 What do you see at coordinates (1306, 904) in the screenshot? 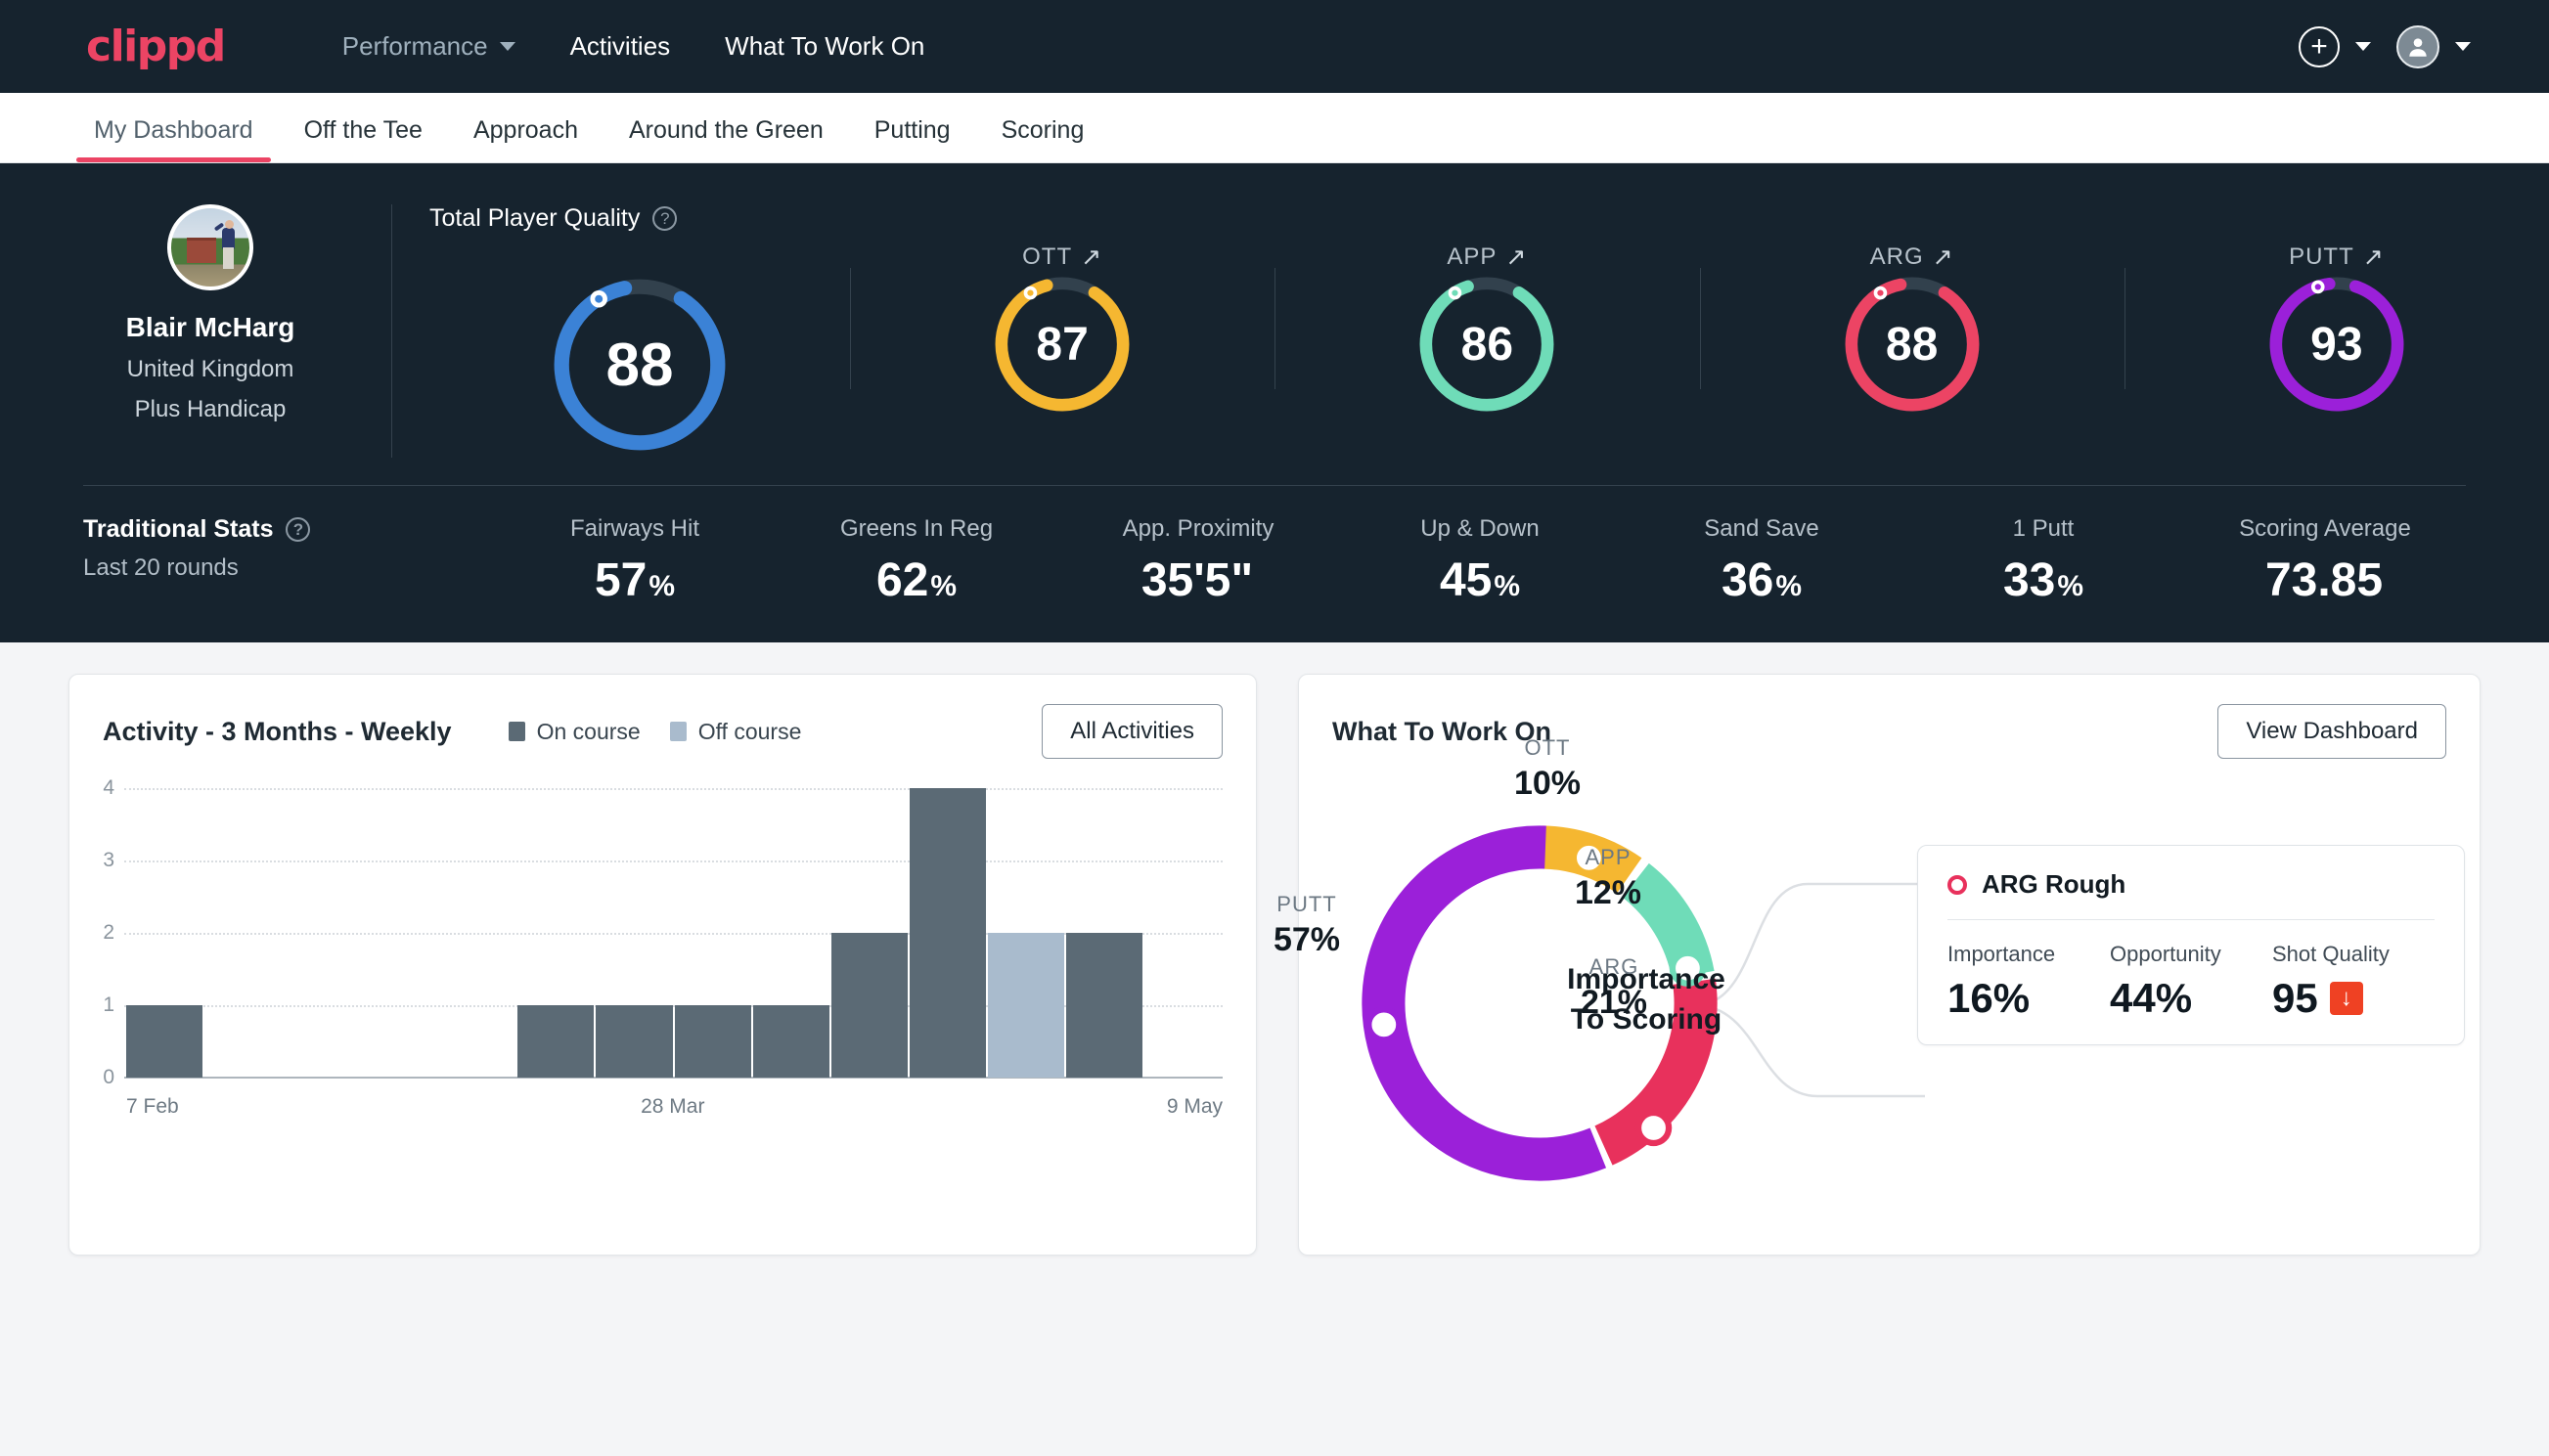
I see `donut-label-putt-category: PUTT` at bounding box center [1306, 904].